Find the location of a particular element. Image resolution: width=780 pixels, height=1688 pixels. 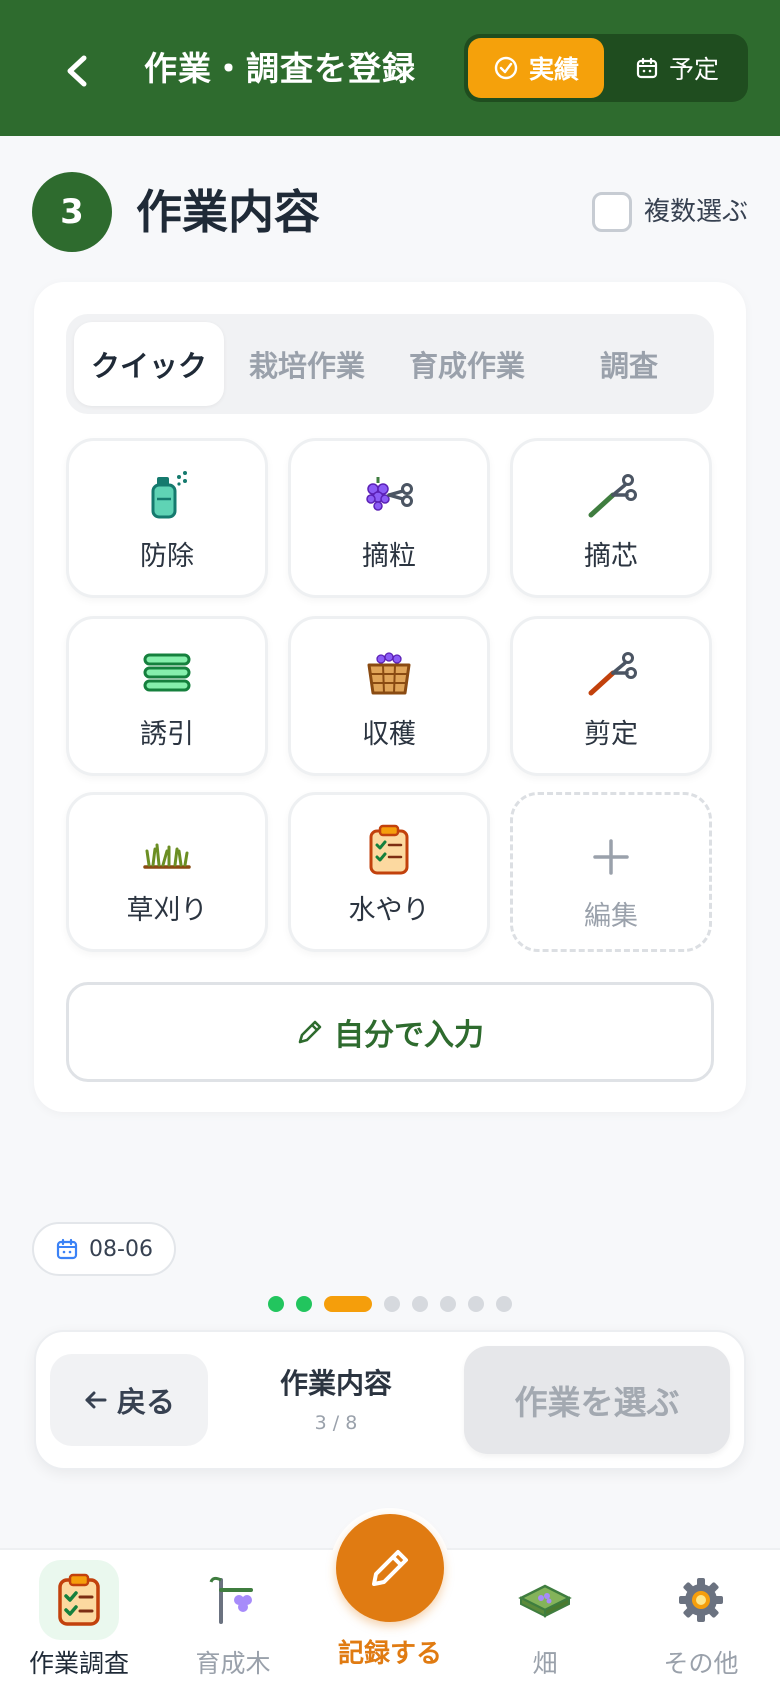

nav-label: 畑 is located at coordinates (545, 1663).